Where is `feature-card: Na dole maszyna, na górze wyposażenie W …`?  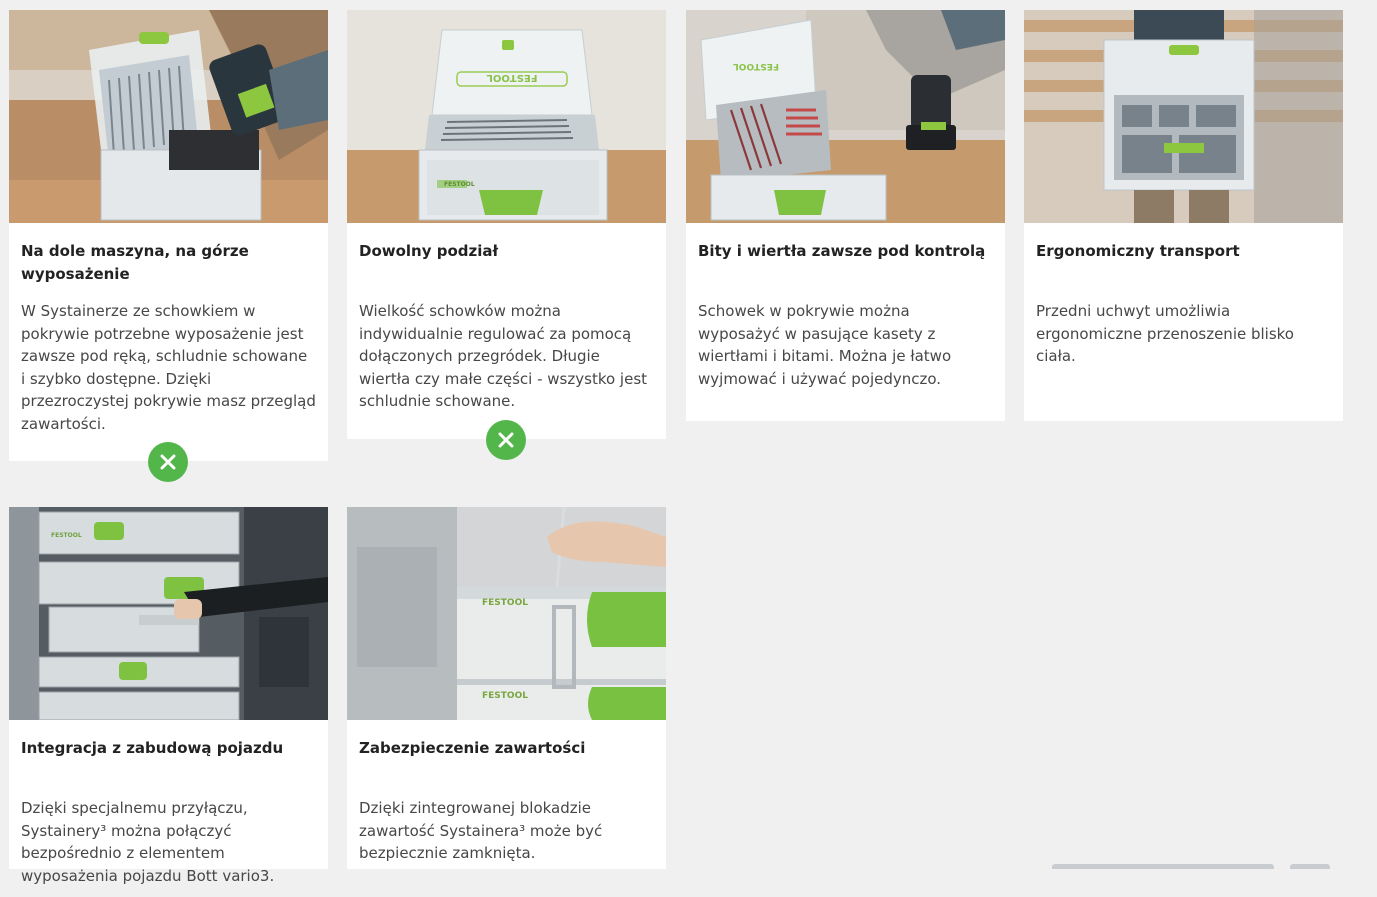 feature-card: Na dole maszyna, na górze wyposażenie W … is located at coordinates (168, 235).